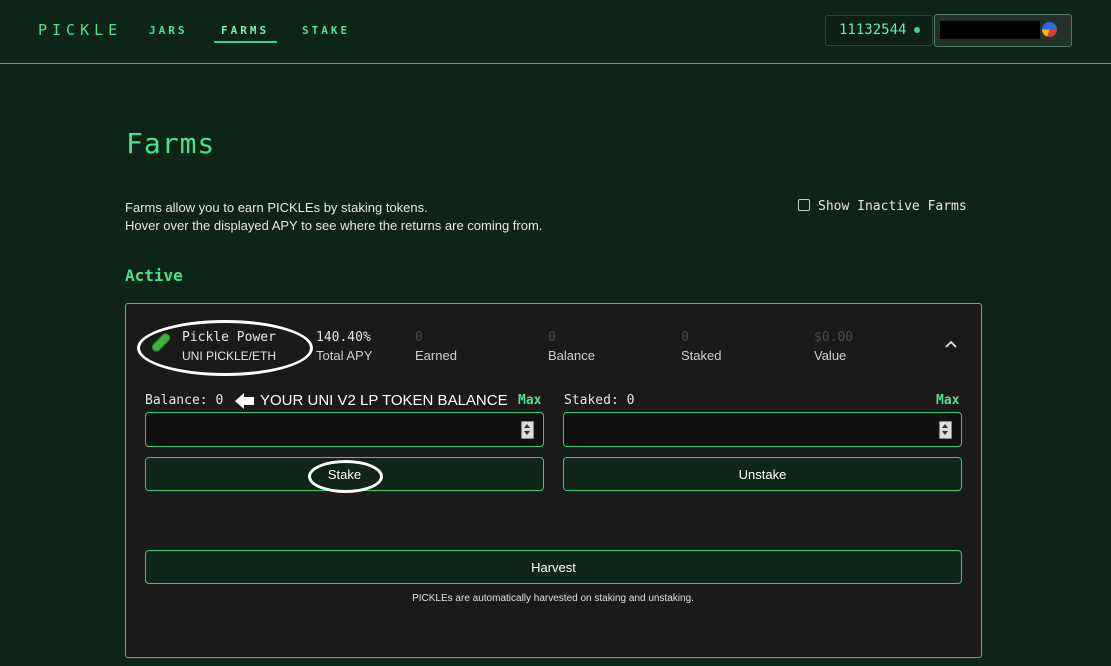 The height and width of the screenshot is (666, 1111). What do you see at coordinates (168, 30) in the screenshot?
I see `nav-jars: JARS` at bounding box center [168, 30].